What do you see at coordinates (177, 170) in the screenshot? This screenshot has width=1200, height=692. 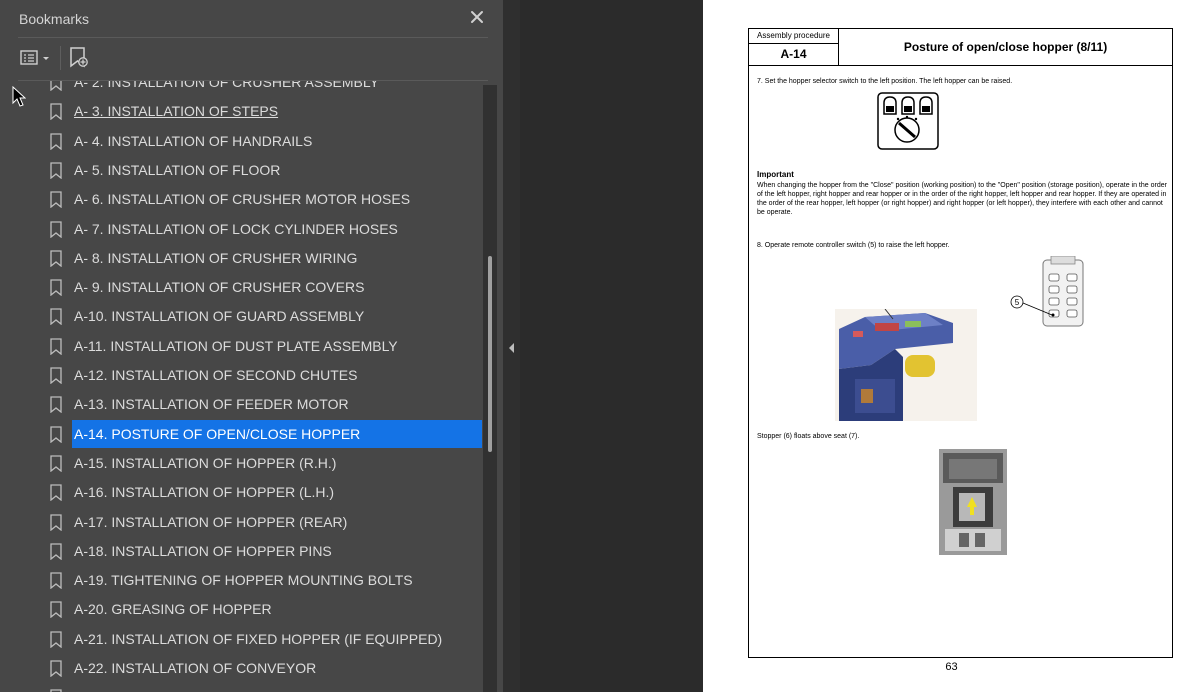 I see `bookmark-label: A- 5. INSTALLATION OF FLOOR` at bounding box center [177, 170].